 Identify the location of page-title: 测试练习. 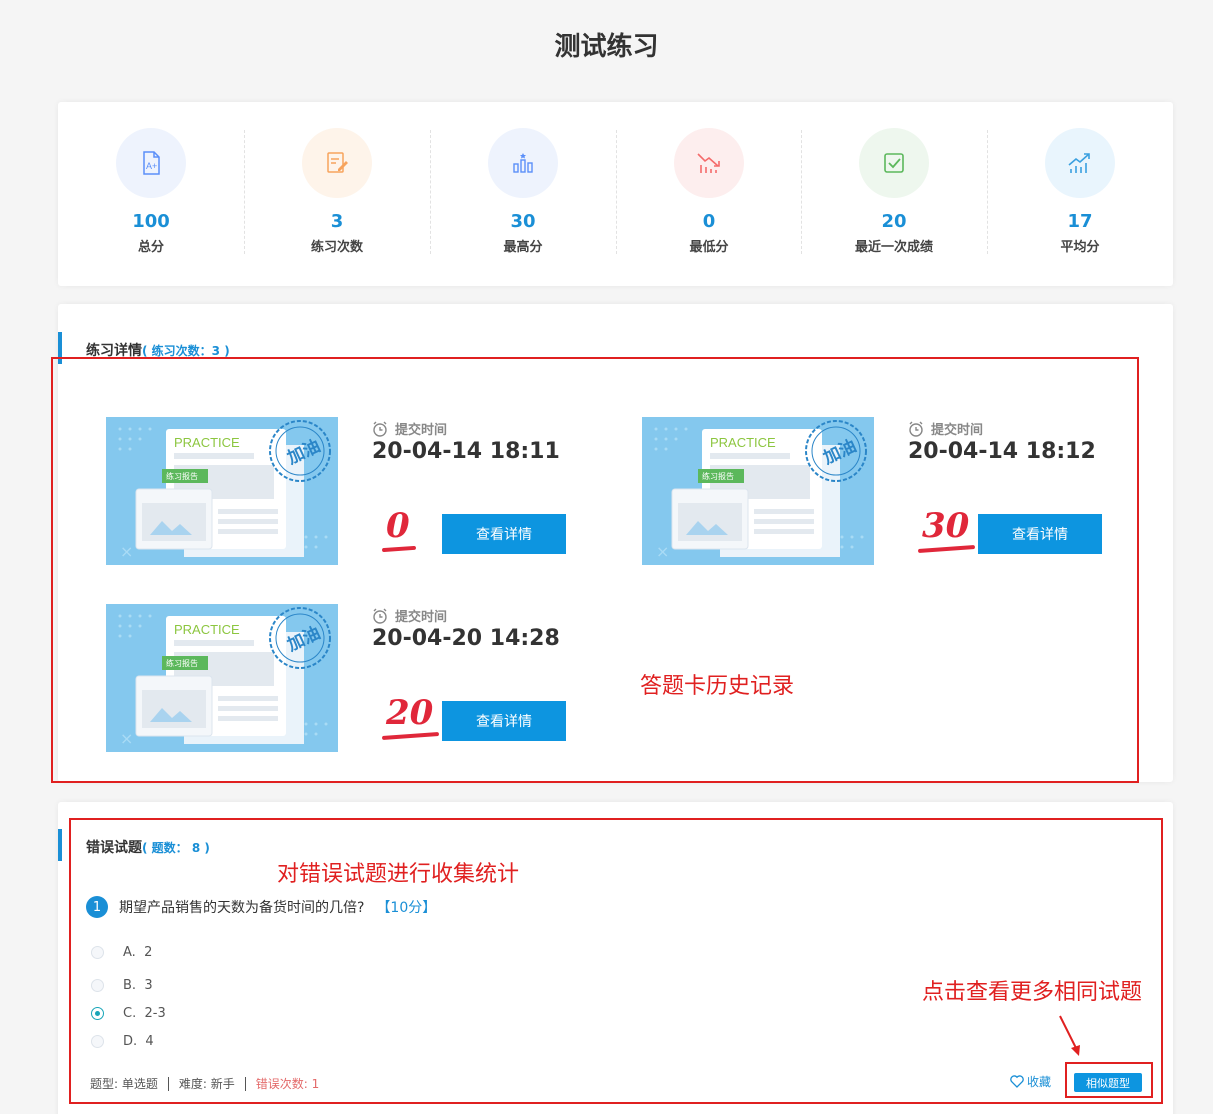
(606, 47).